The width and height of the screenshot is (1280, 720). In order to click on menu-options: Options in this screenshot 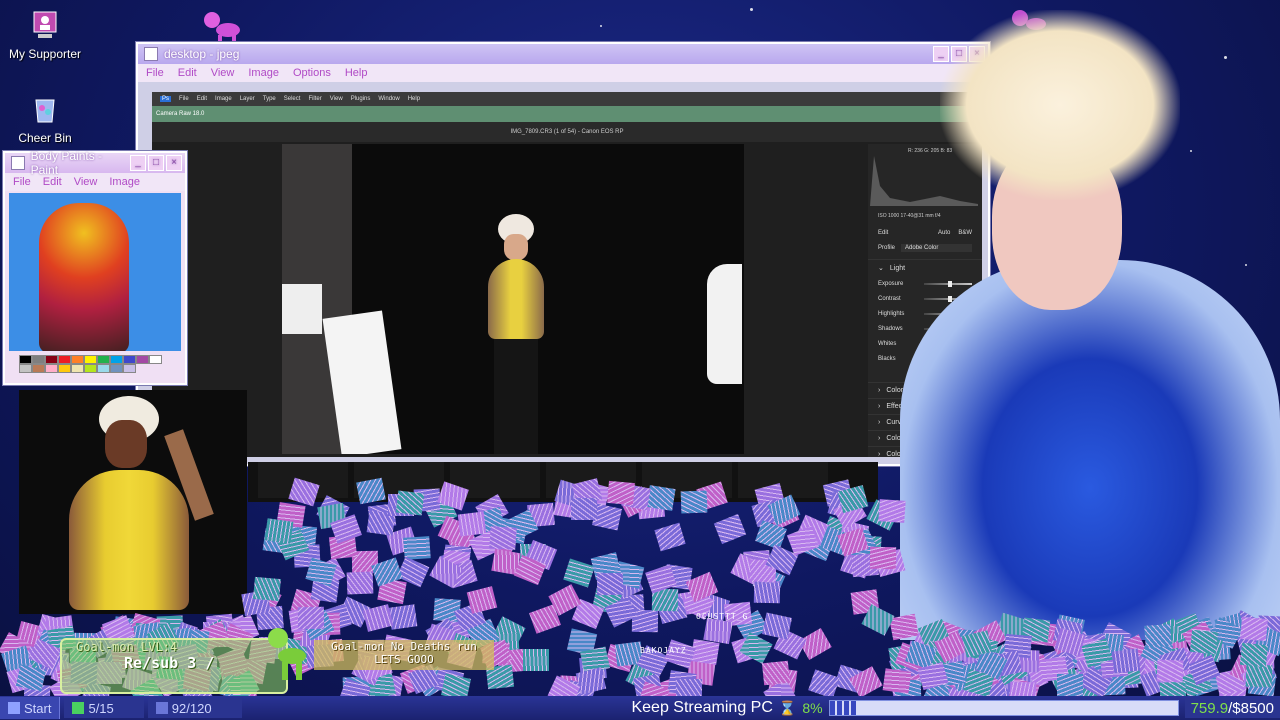, I will do `click(312, 73)`.